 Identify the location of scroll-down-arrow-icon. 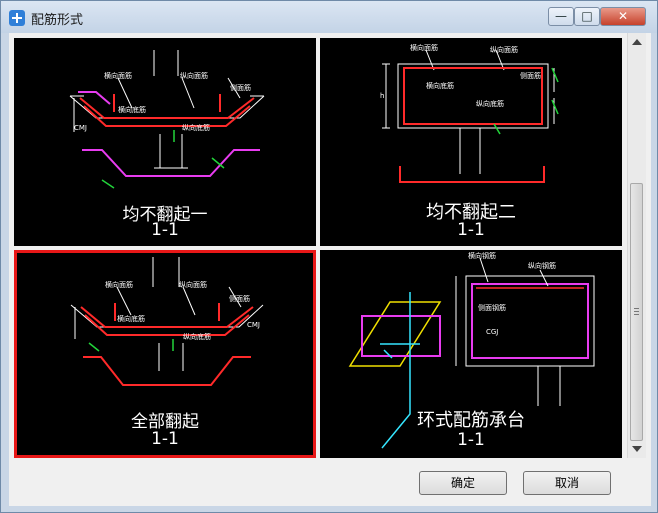
(637, 449).